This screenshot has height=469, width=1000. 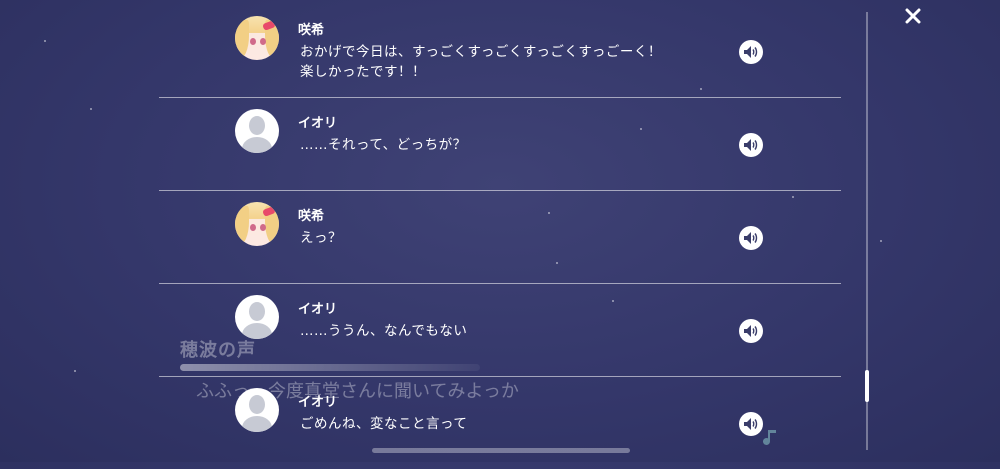 What do you see at coordinates (500, 237) in the screenshot?
I see `log-entry: 咲希 えっ？` at bounding box center [500, 237].